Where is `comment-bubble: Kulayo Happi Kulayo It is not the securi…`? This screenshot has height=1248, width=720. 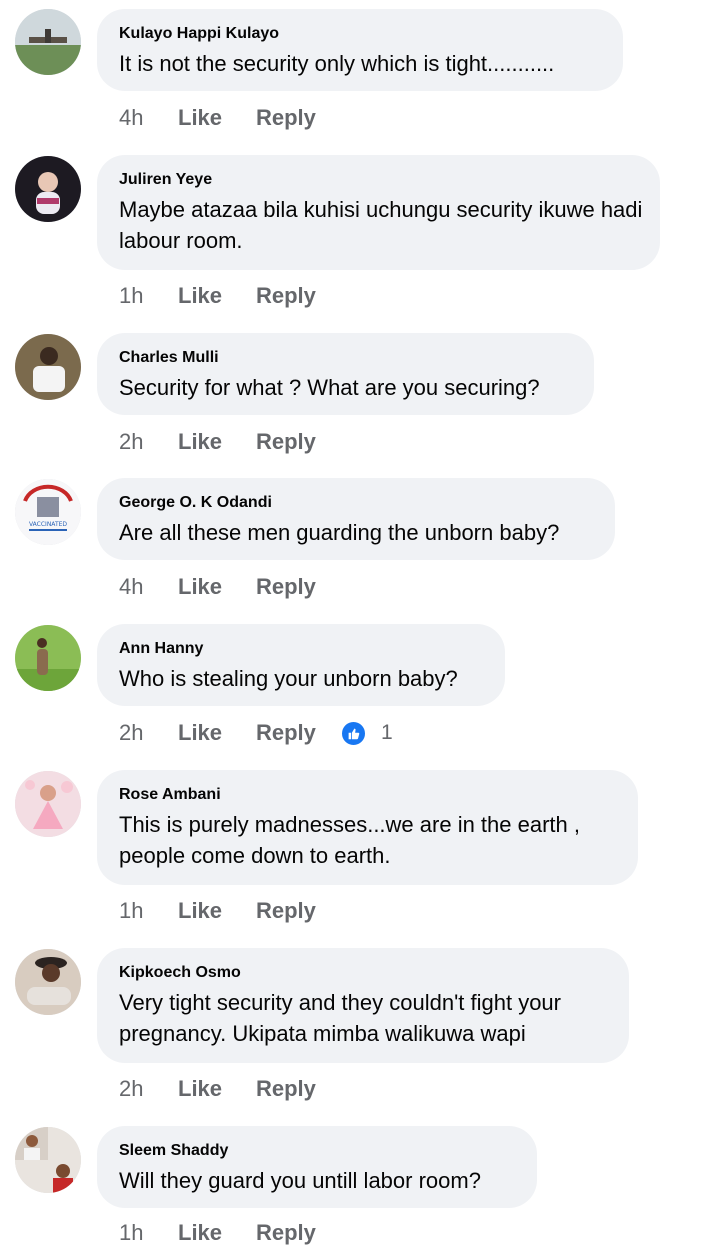 comment-bubble: Kulayo Happi Kulayo It is not the securi… is located at coordinates (360, 50).